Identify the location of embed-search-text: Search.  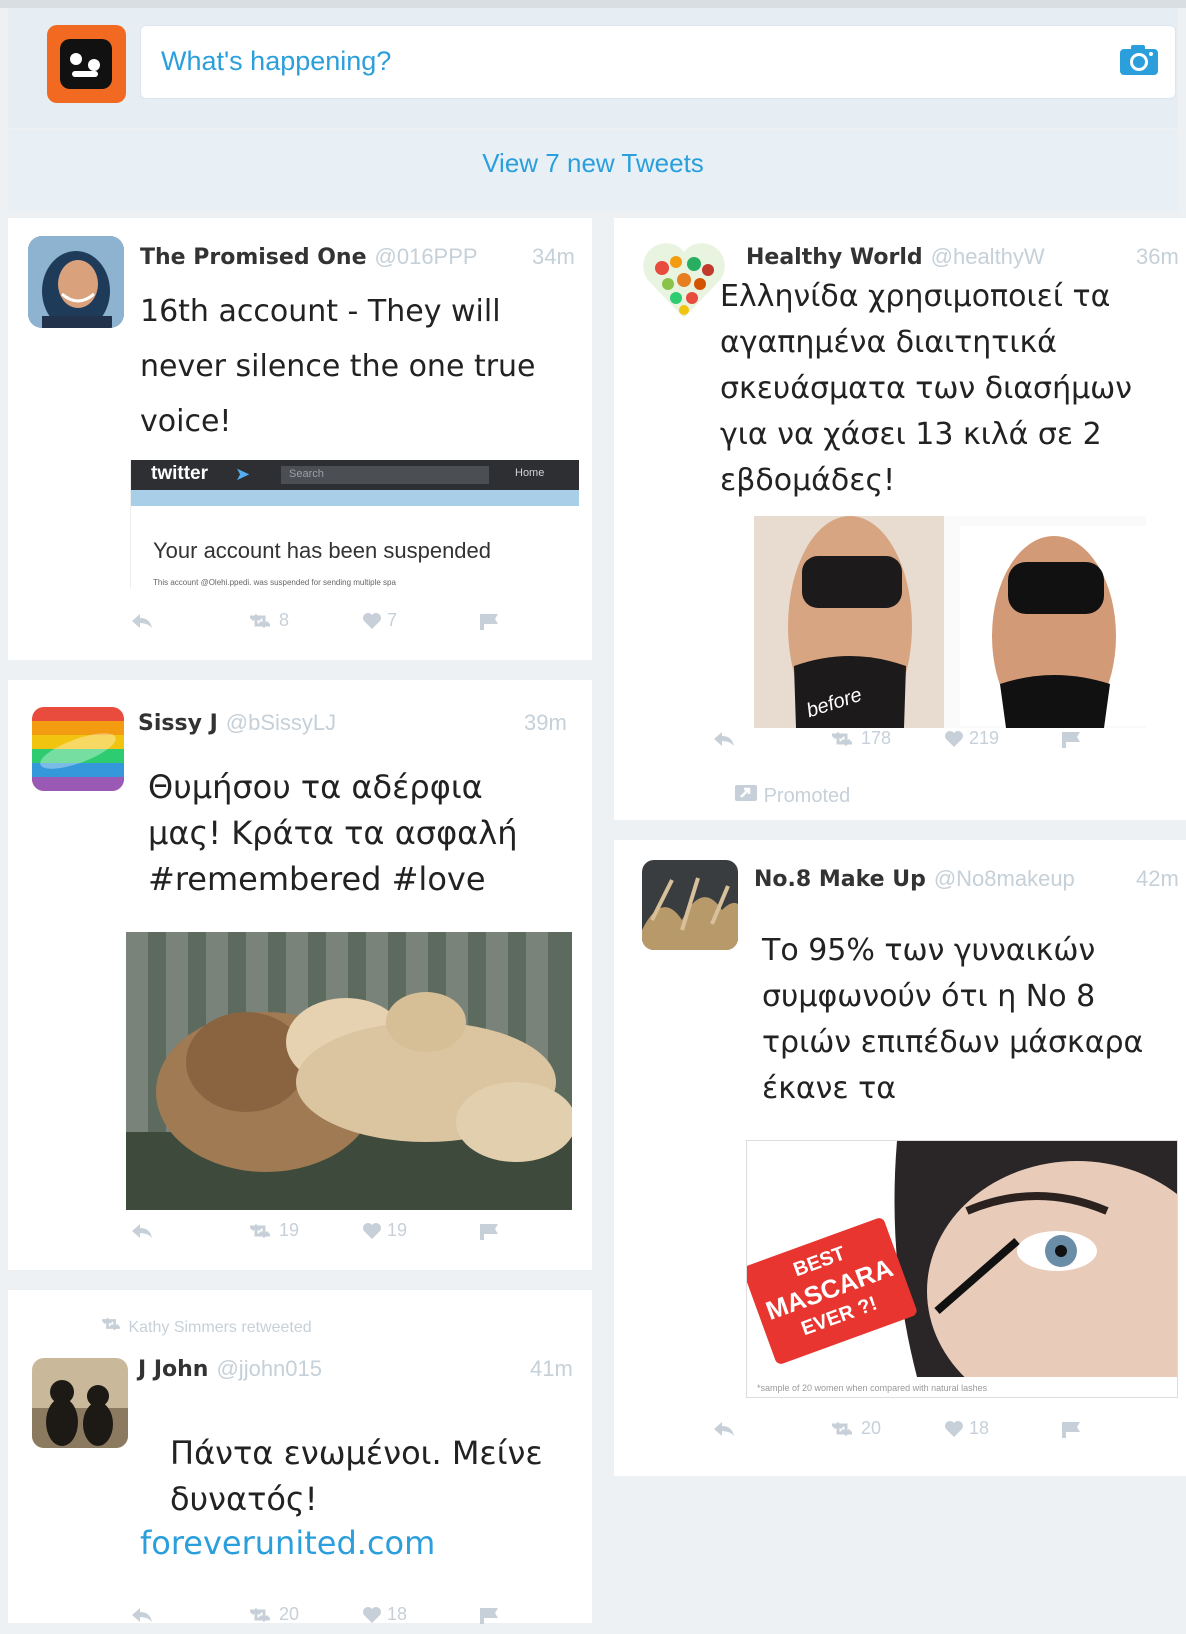
(306, 474).